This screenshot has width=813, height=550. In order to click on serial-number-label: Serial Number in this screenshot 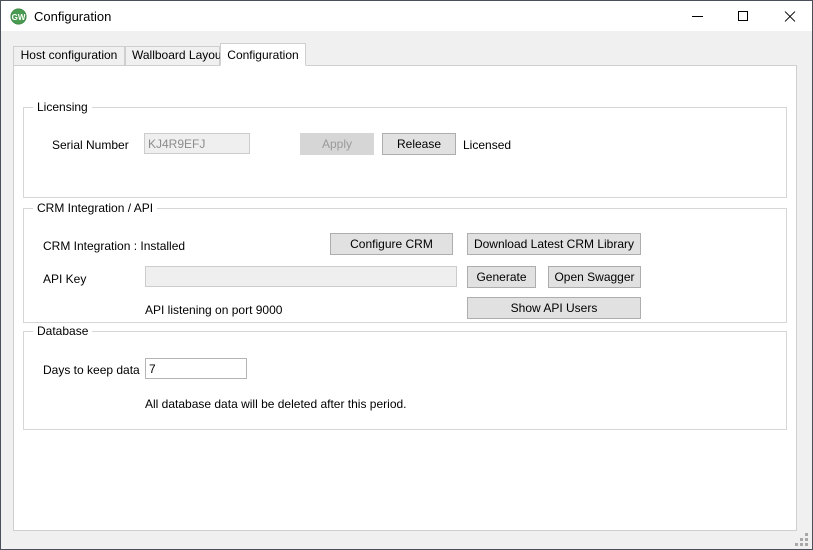, I will do `click(90, 145)`.